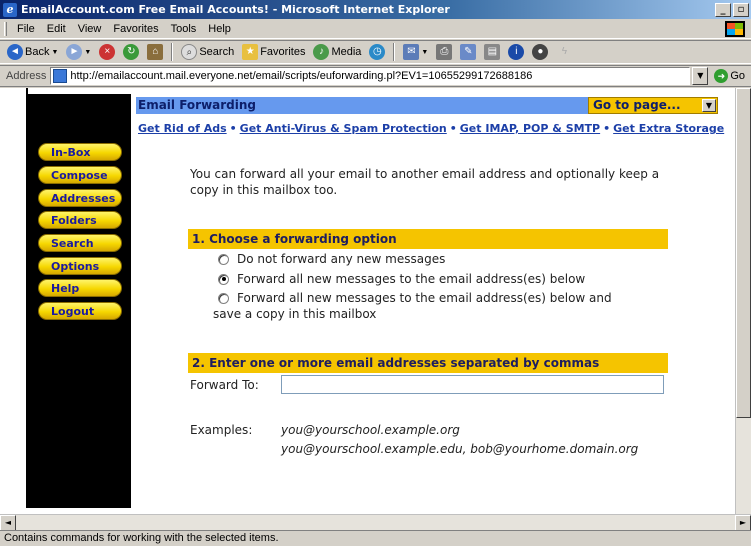  What do you see at coordinates (74, 52) in the screenshot?
I see `forward-arrow-icon: ►` at bounding box center [74, 52].